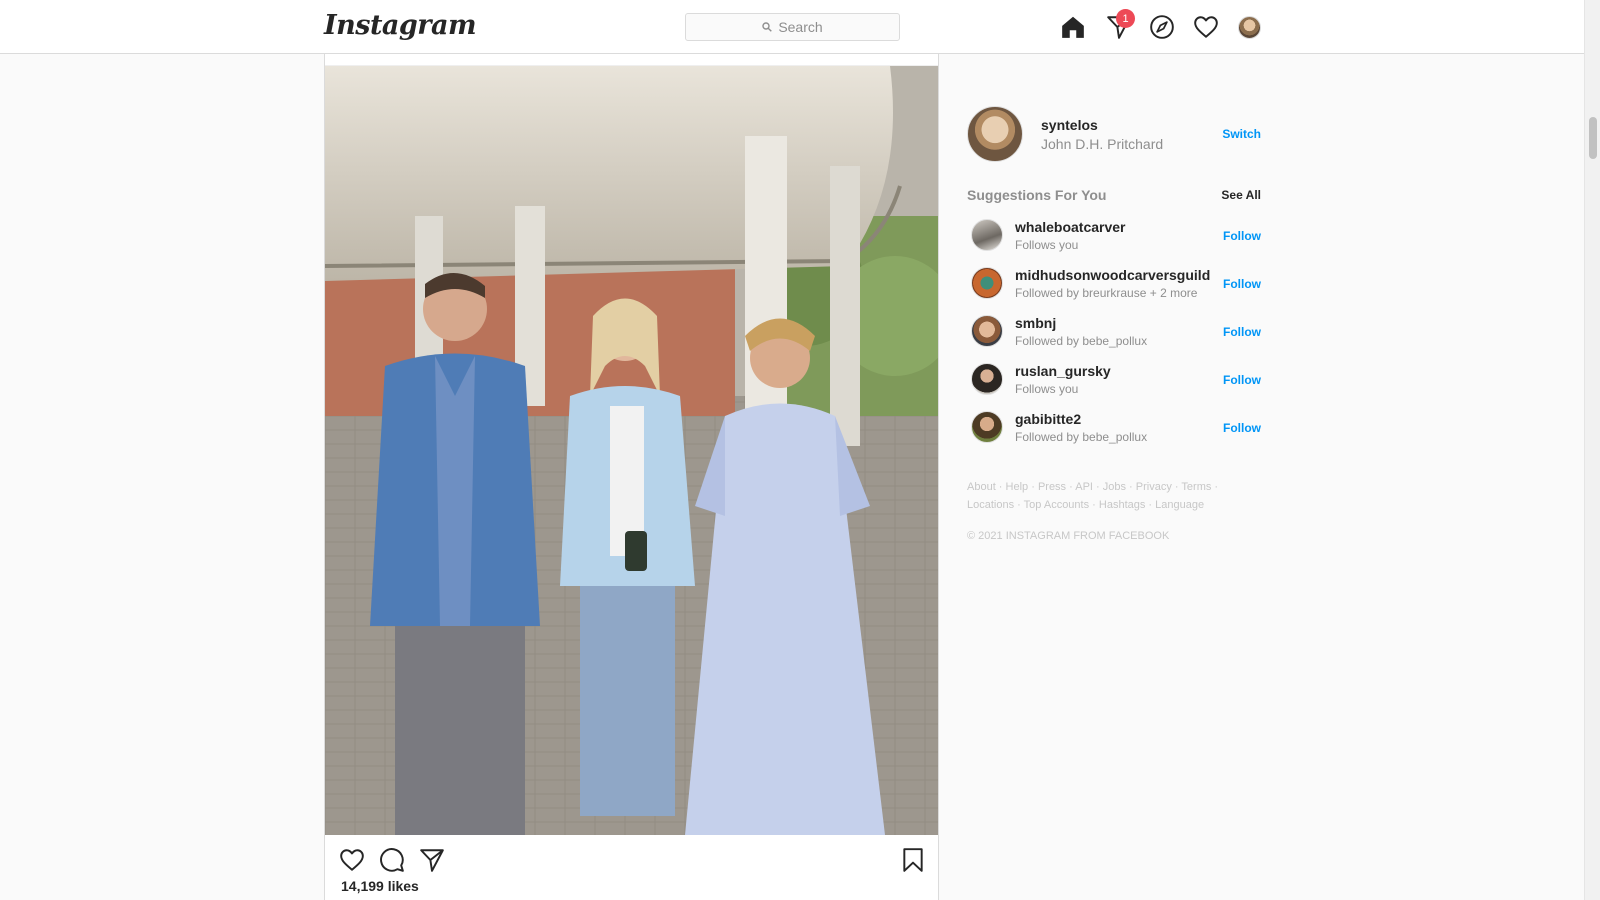 The width and height of the screenshot is (1600, 900). Describe the element at coordinates (1063, 371) in the screenshot. I see `suggestion-username: ruslan_gursky` at that location.